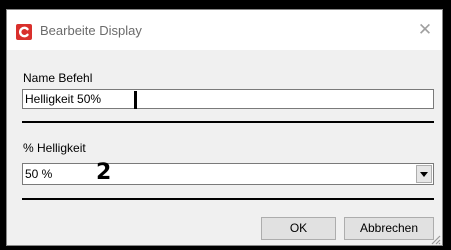 The width and height of the screenshot is (451, 250). Describe the element at coordinates (228, 99) in the screenshot. I see `name-command-input` at that location.